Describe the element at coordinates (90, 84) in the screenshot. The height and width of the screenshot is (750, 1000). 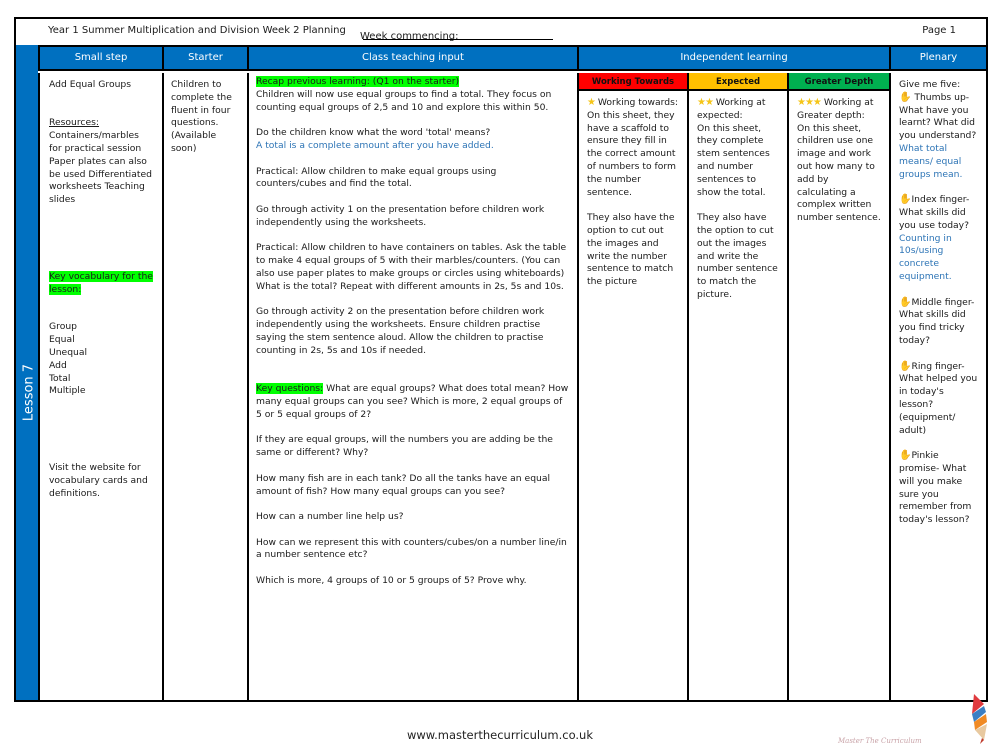
I see `small-step-title: Add Equal Groups` at that location.